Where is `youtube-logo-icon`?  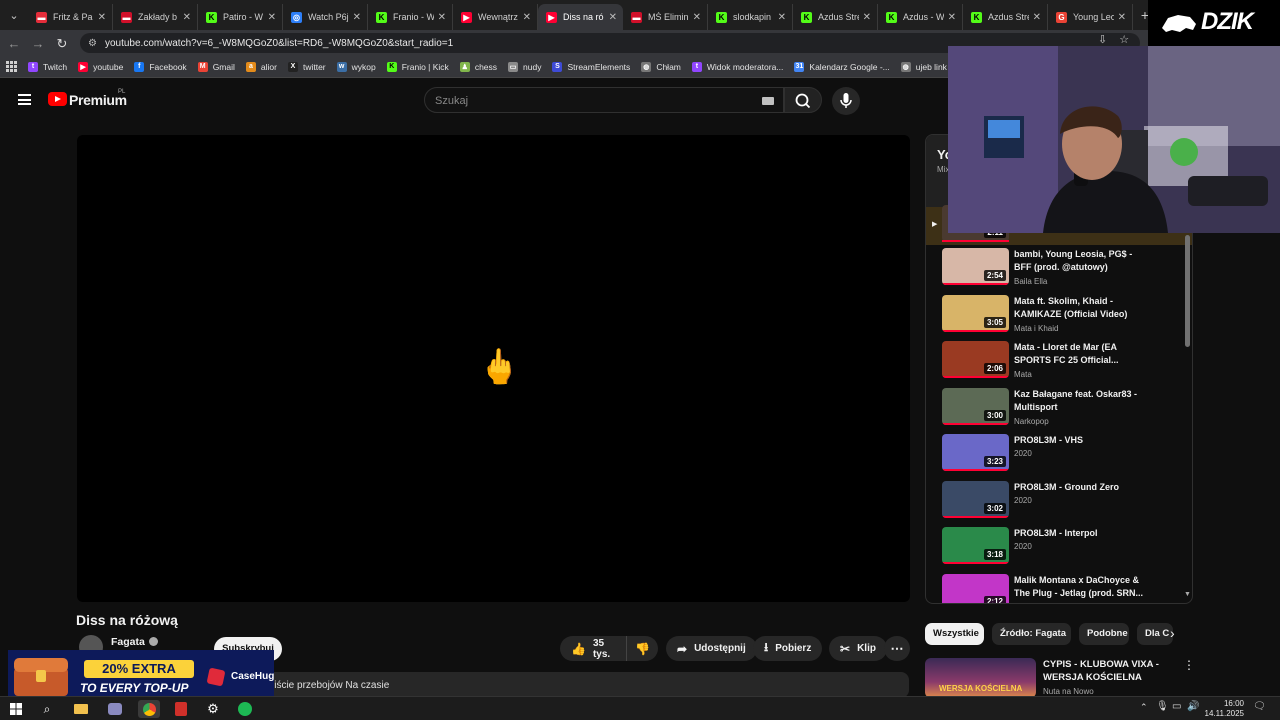 youtube-logo-icon is located at coordinates (57, 99).